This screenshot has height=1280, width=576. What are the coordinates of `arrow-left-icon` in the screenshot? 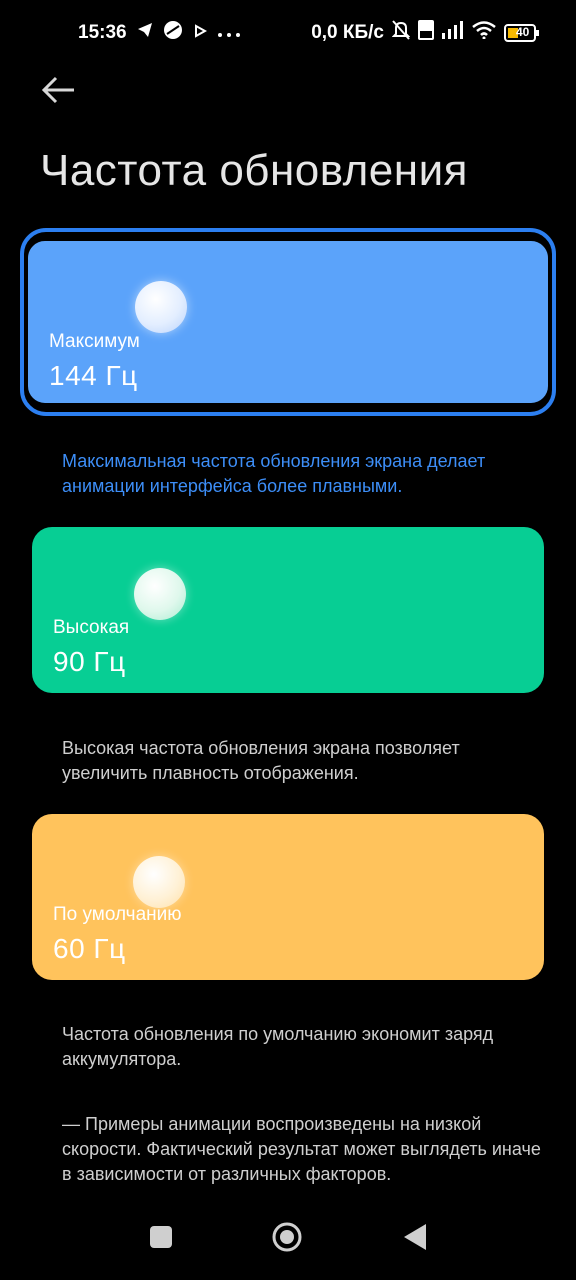 It's located at (57, 90).